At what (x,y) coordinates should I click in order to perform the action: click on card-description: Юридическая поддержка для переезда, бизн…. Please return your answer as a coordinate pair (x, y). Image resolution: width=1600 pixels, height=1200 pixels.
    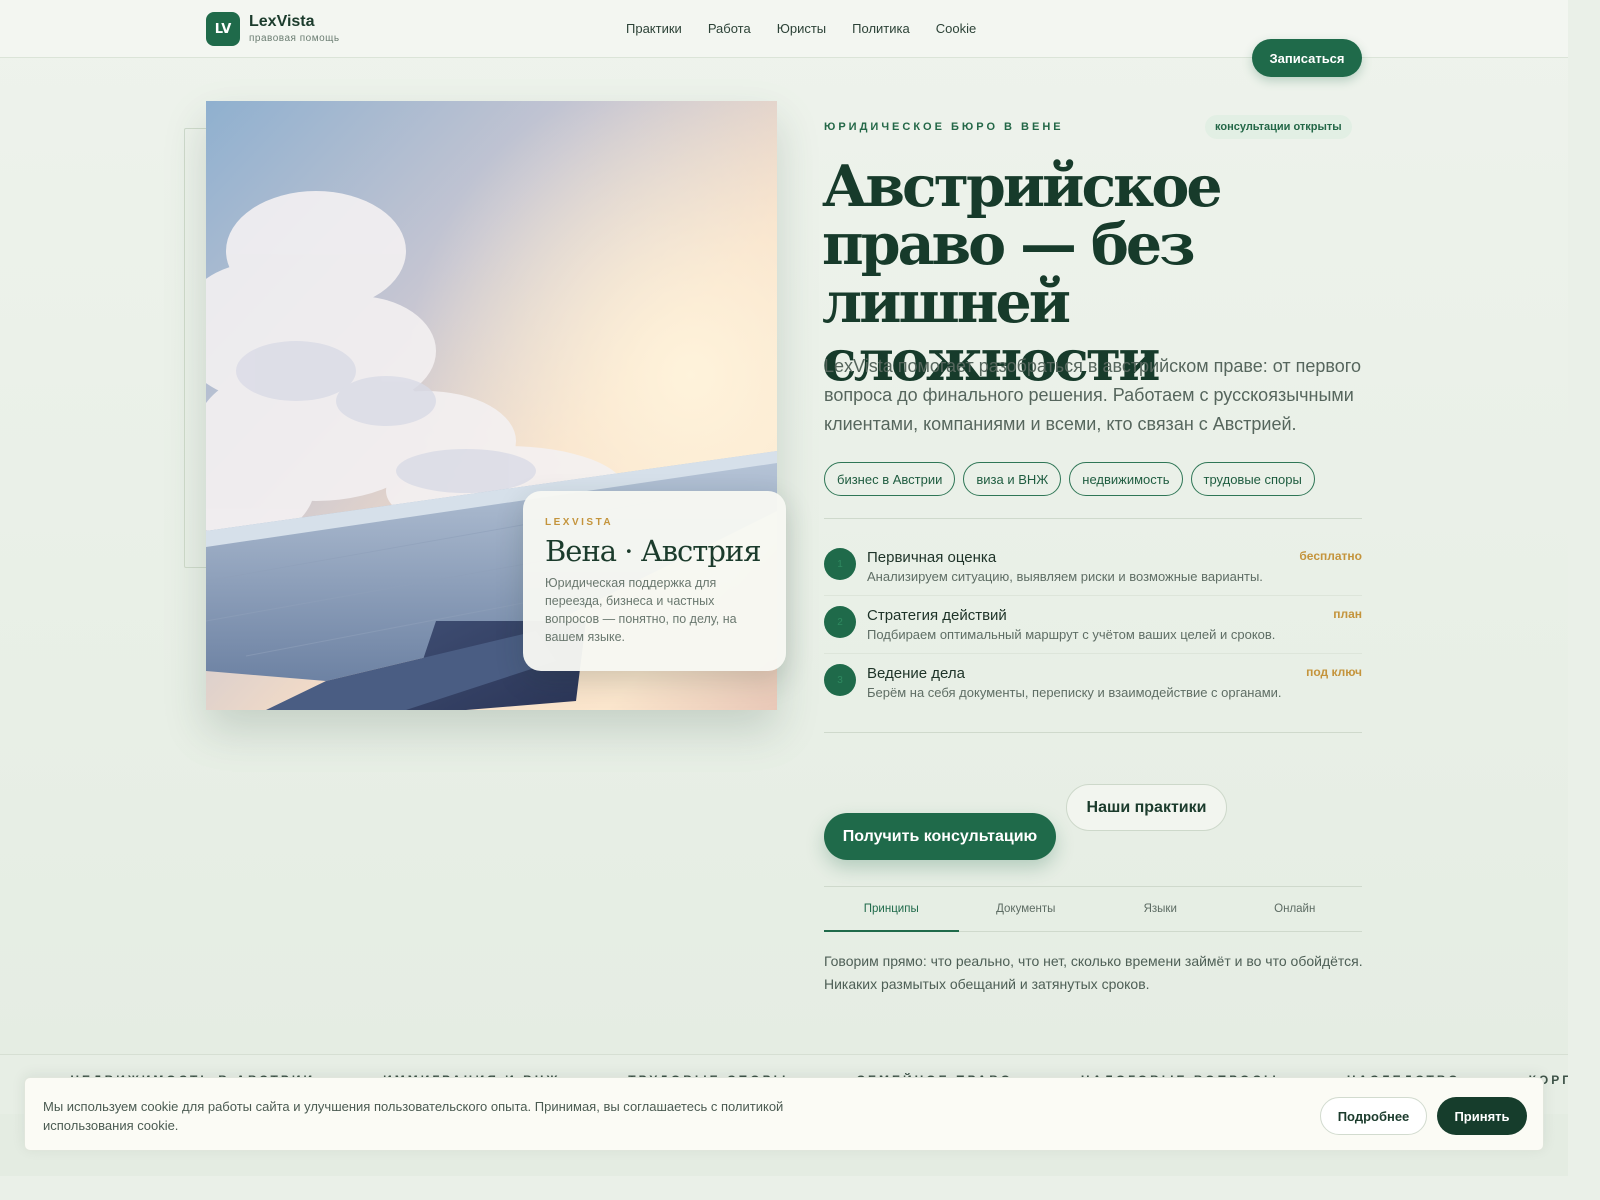
    Looking at the image, I should click on (641, 610).